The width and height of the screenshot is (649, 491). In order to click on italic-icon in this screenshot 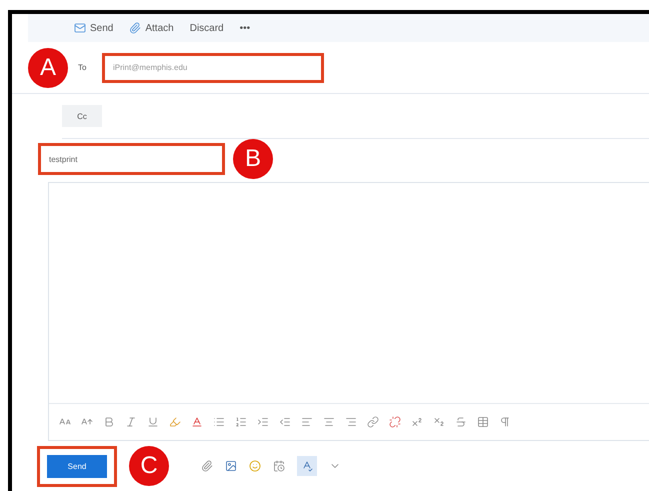, I will do `click(131, 422)`.